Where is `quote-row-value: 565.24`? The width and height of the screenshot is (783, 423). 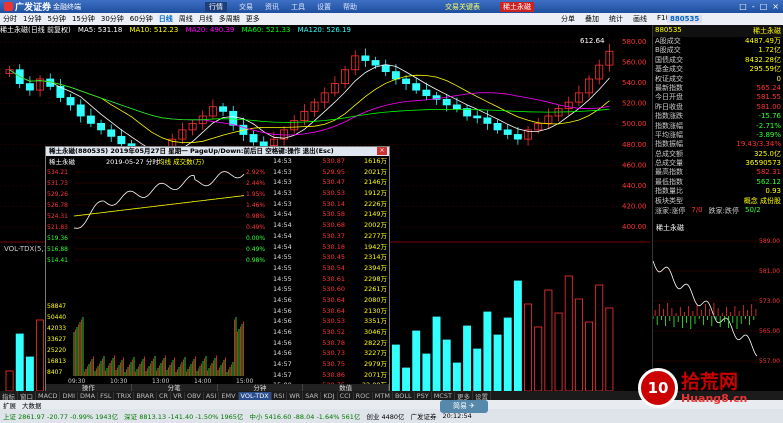 quote-row-value: 565.24 is located at coordinates (769, 87).